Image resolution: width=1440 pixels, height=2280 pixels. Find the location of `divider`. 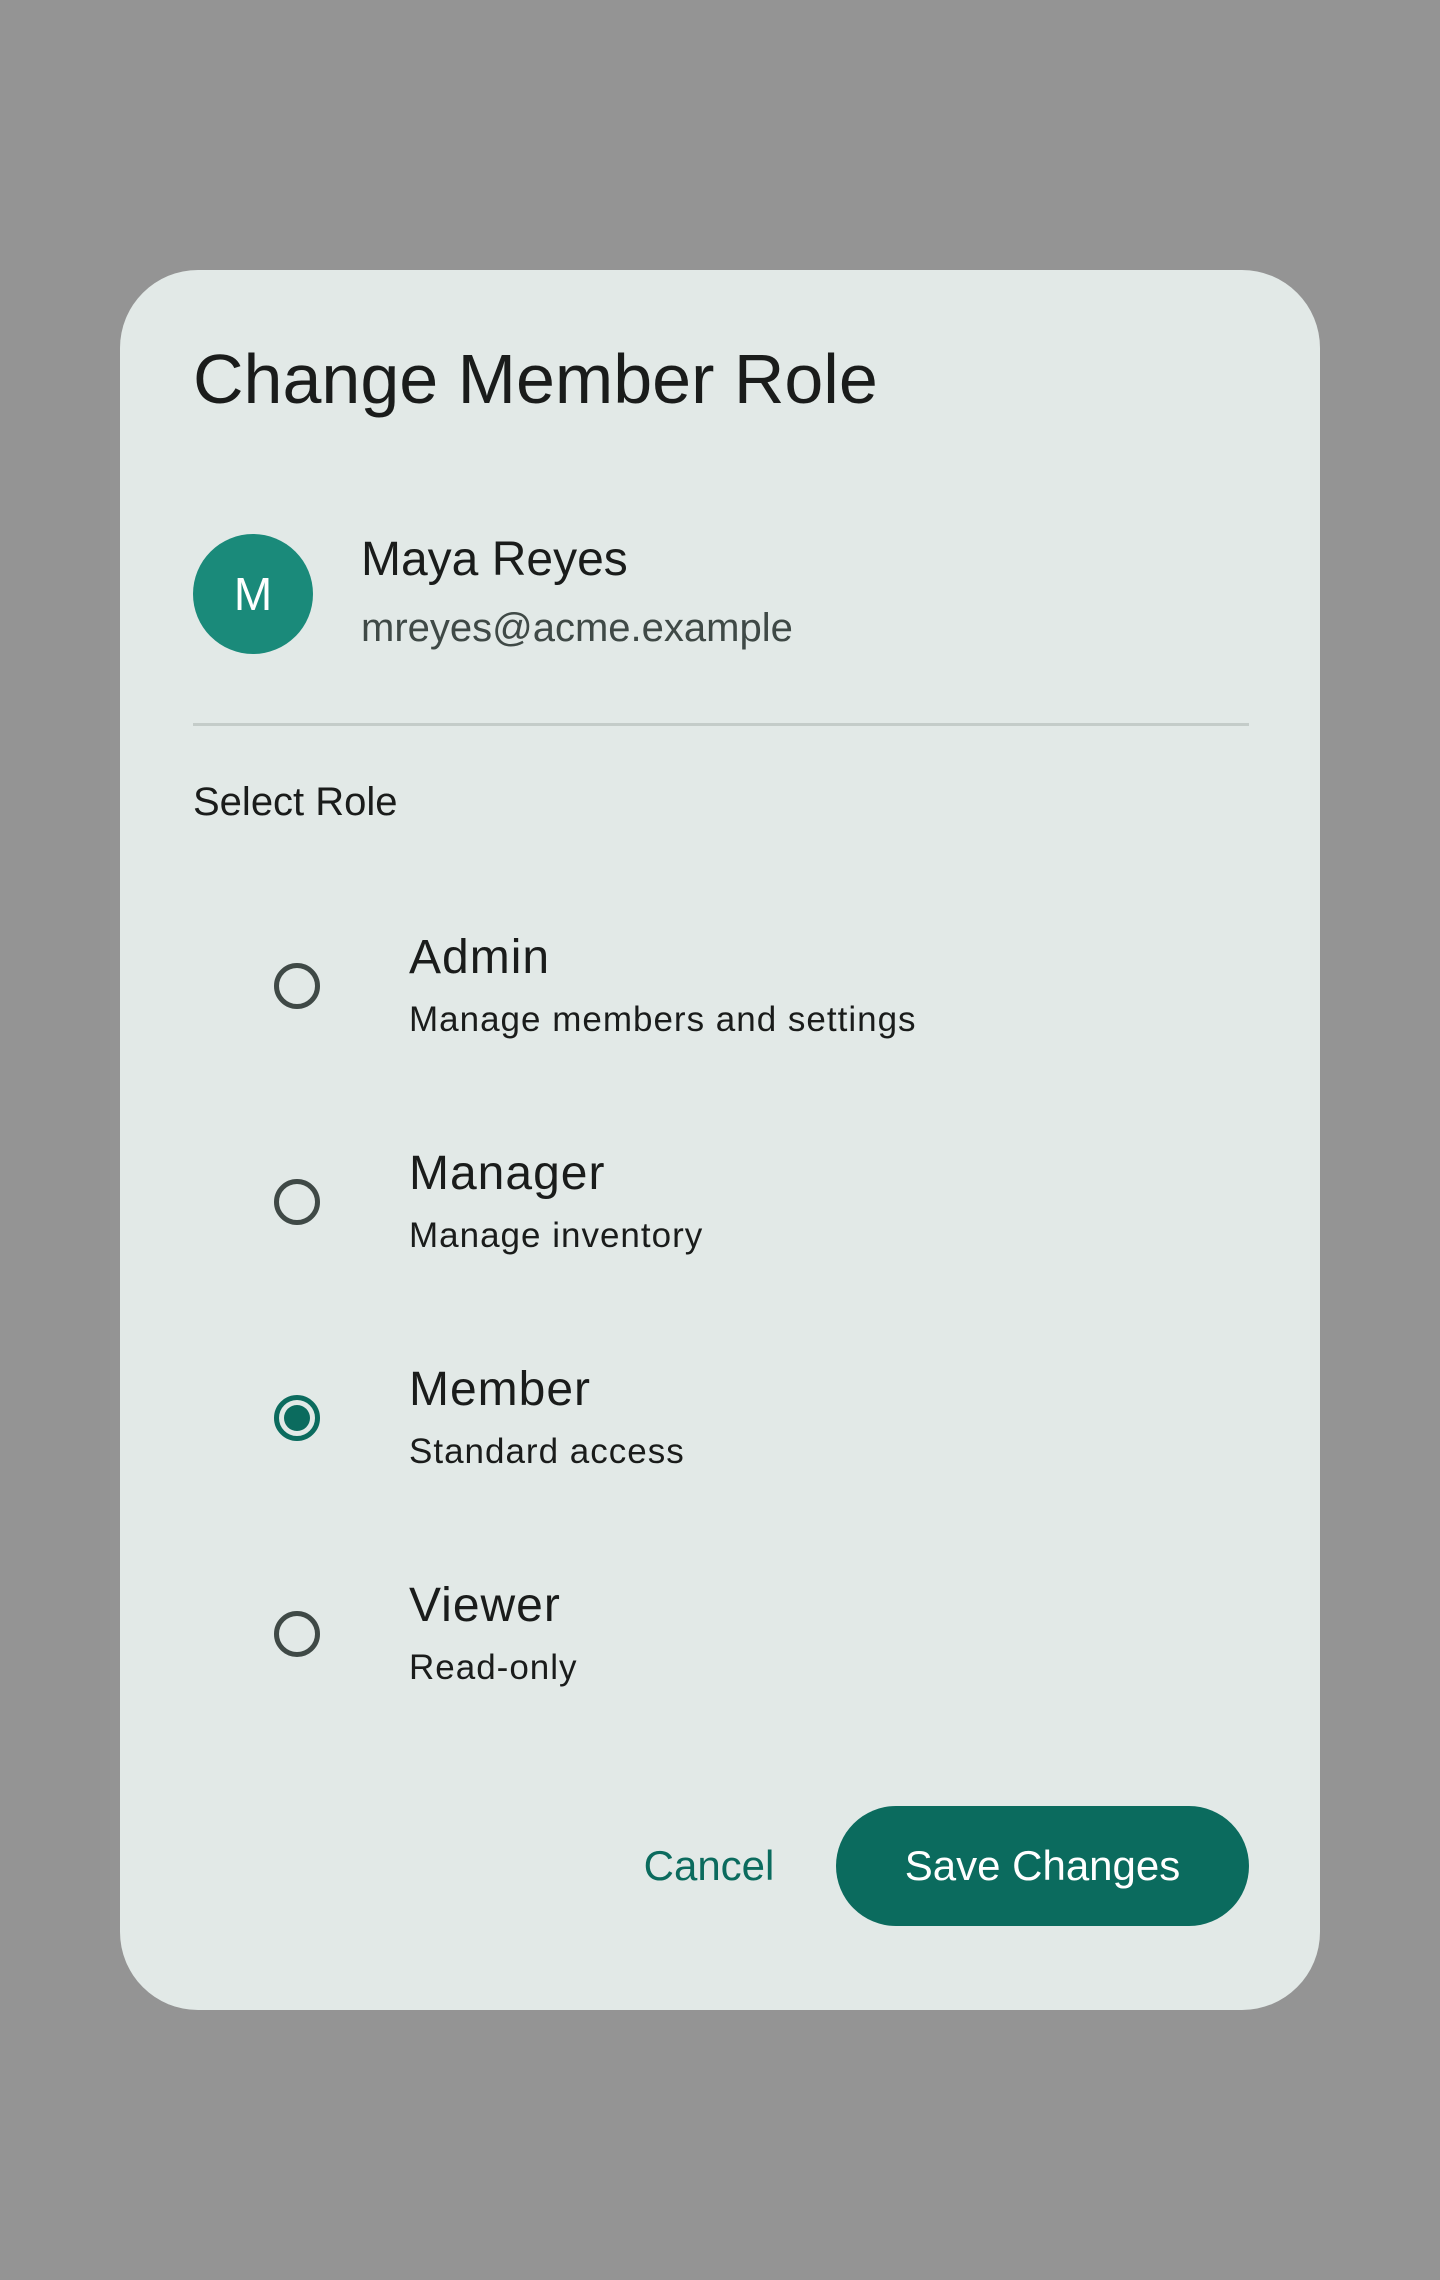

divider is located at coordinates (721, 724).